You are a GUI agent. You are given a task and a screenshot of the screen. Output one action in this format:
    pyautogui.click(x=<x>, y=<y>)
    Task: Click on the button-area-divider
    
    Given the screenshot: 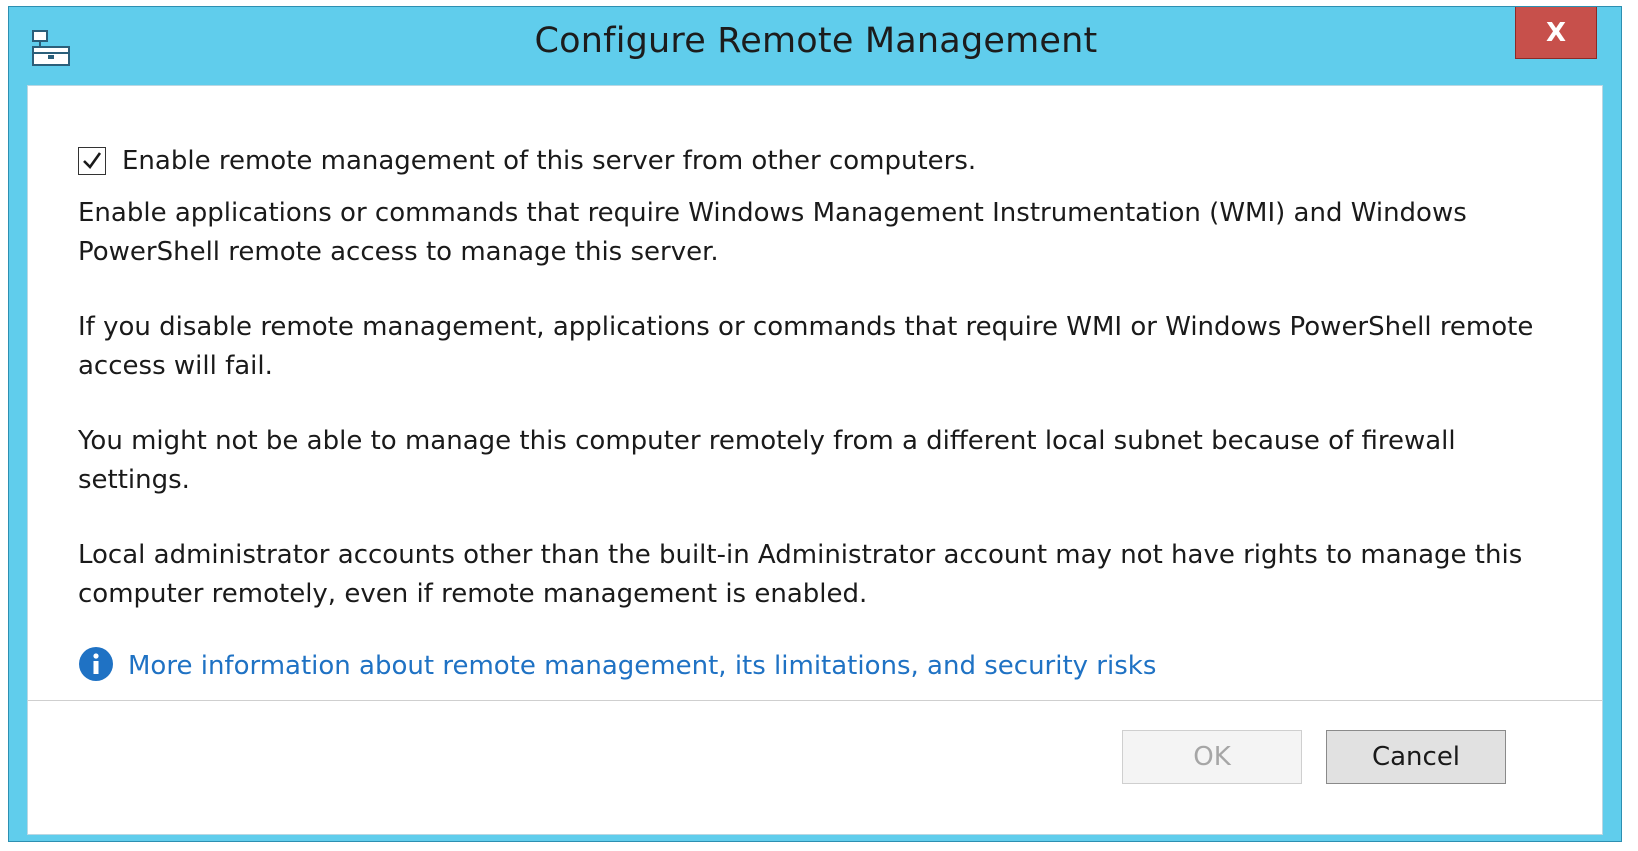 What is the action you would take?
    pyautogui.click(x=815, y=700)
    